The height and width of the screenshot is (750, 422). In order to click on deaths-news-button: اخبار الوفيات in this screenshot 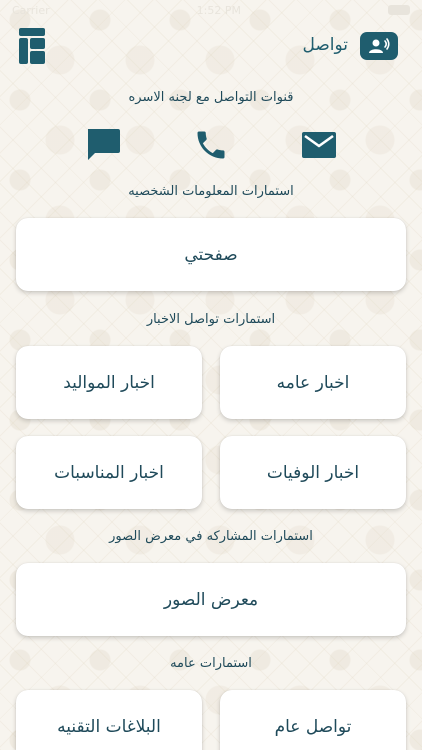, I will do `click(313, 472)`.